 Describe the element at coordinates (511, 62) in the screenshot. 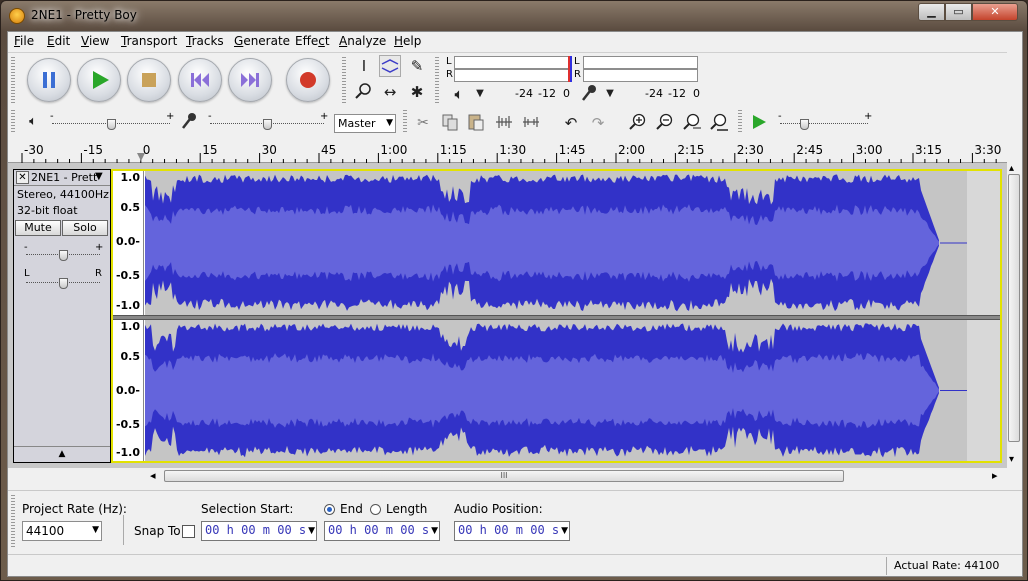

I see `playback-meter-left` at that location.